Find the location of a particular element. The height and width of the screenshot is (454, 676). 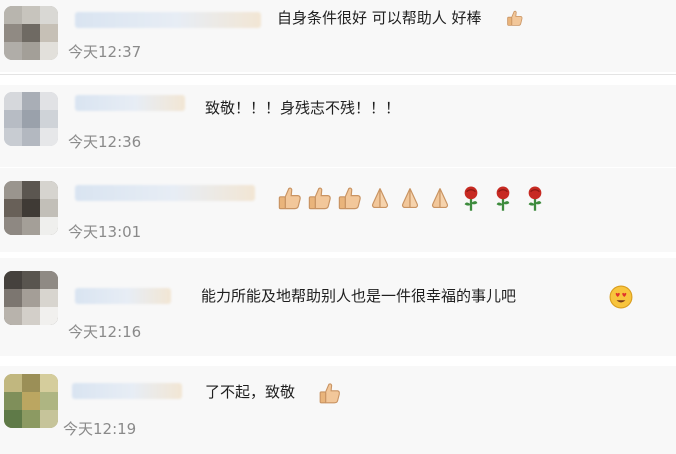

comment-text: 了不起，致敬 is located at coordinates (250, 392).